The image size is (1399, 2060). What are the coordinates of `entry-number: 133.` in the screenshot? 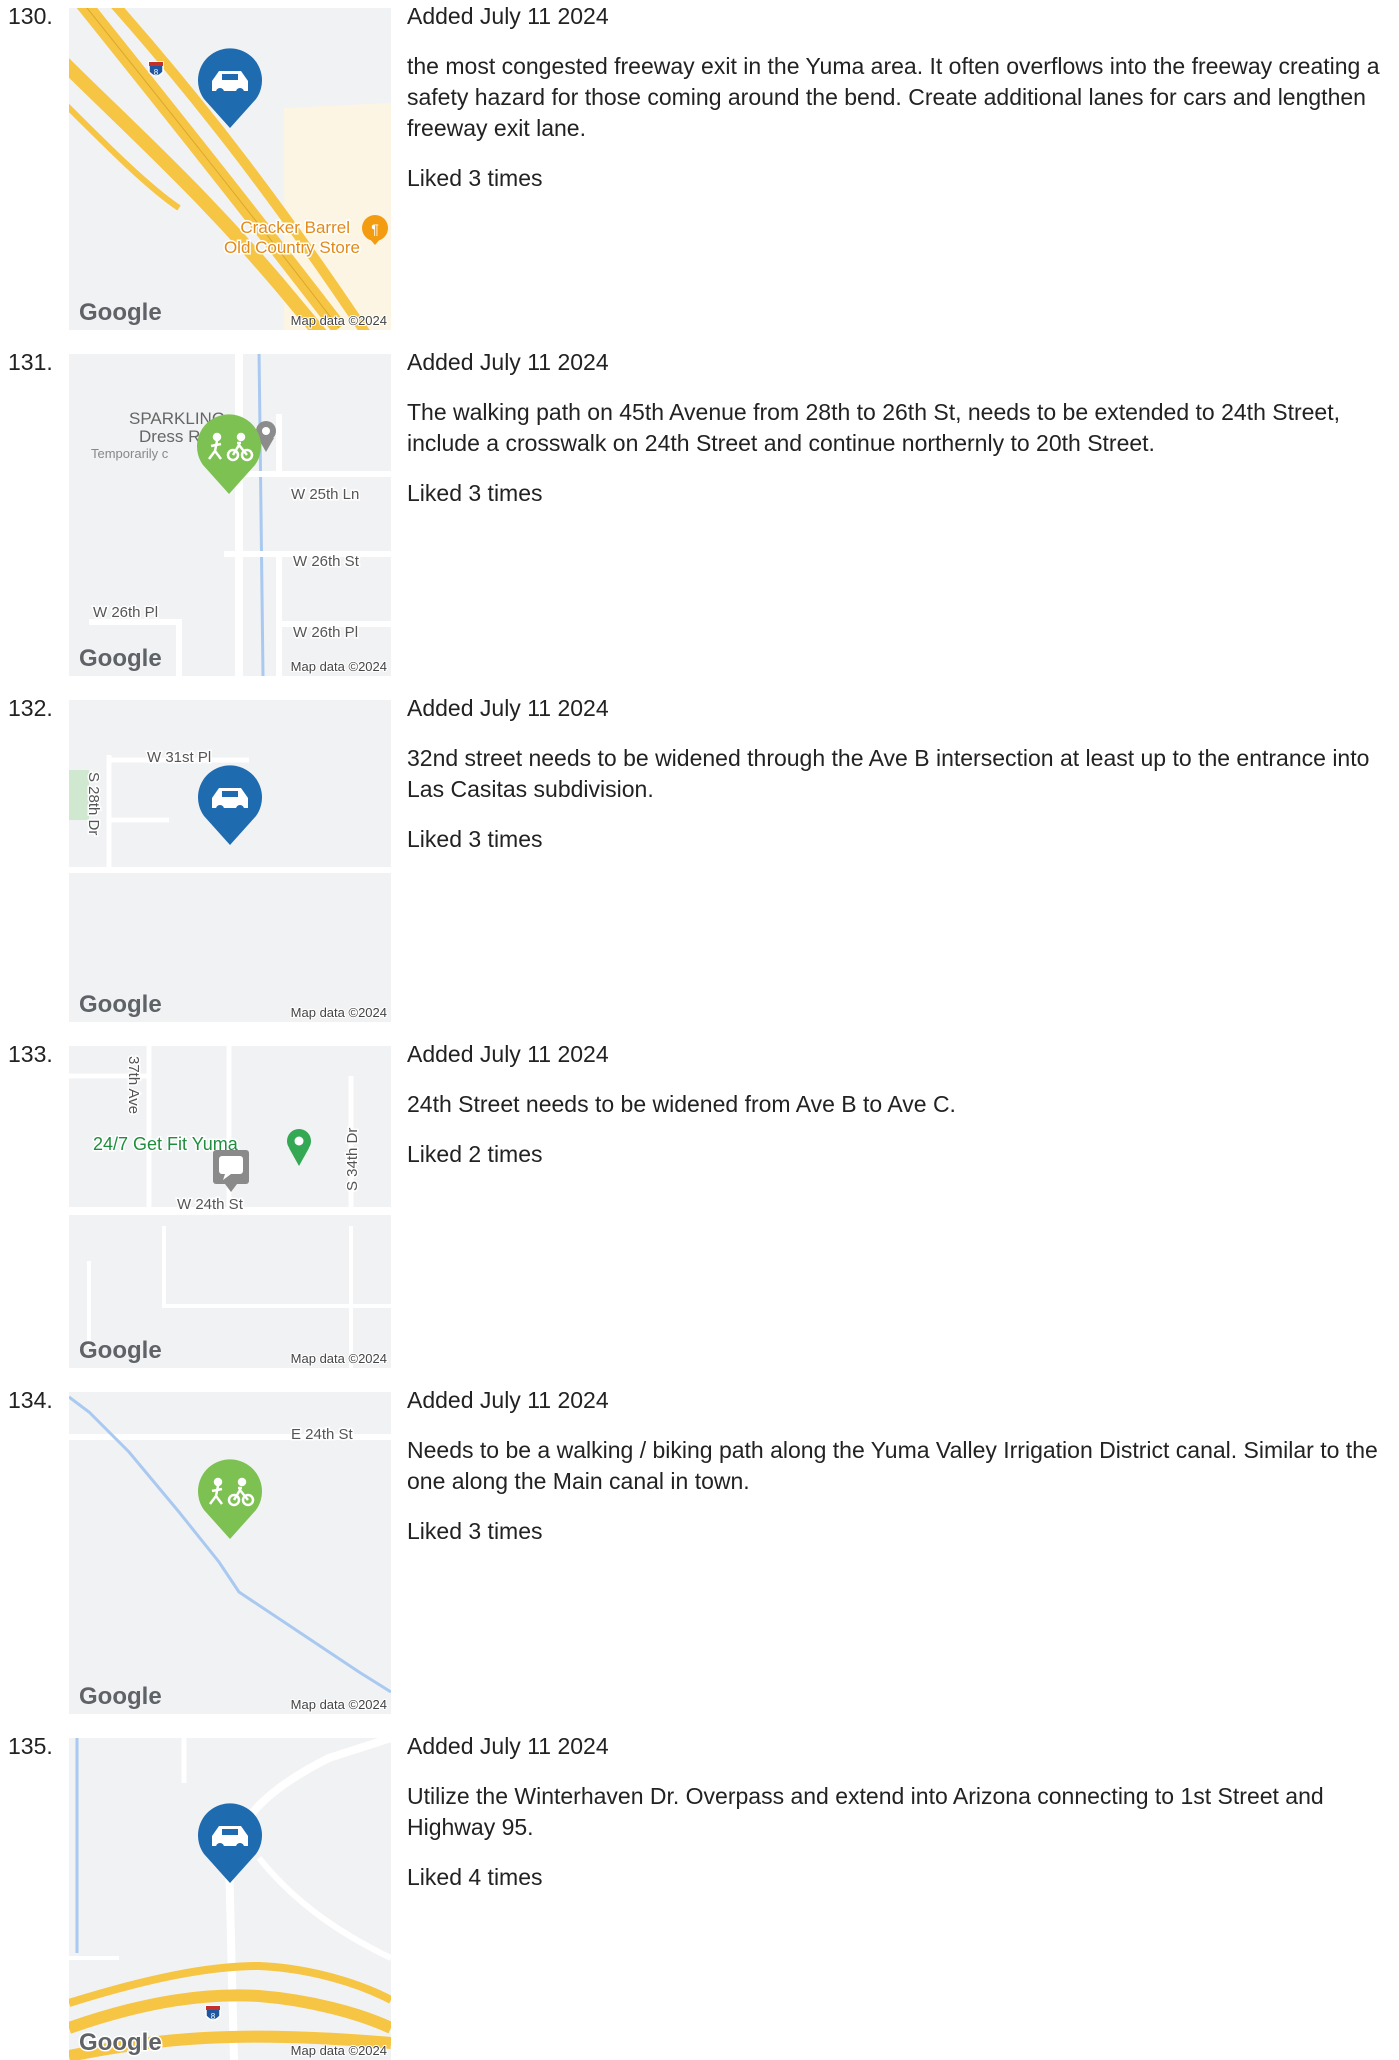 It's located at (30, 1054).